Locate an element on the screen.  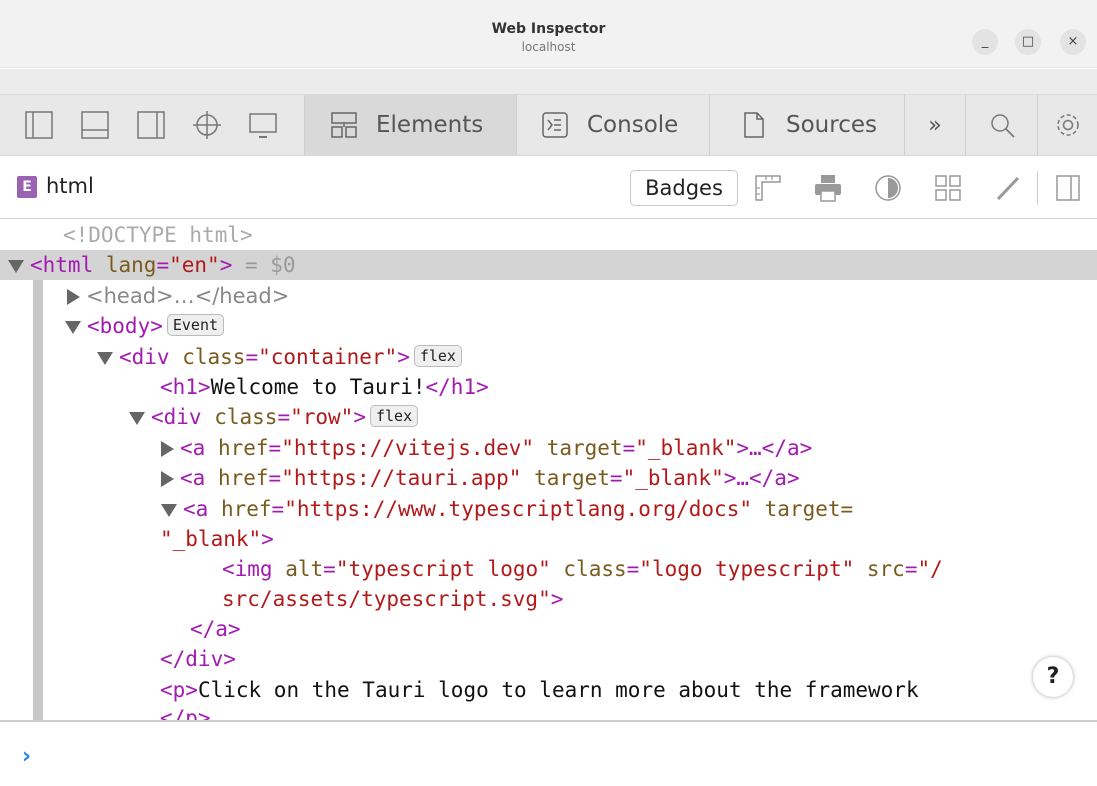
breadcrumb-bar: E html Badges is located at coordinates (548, 188).